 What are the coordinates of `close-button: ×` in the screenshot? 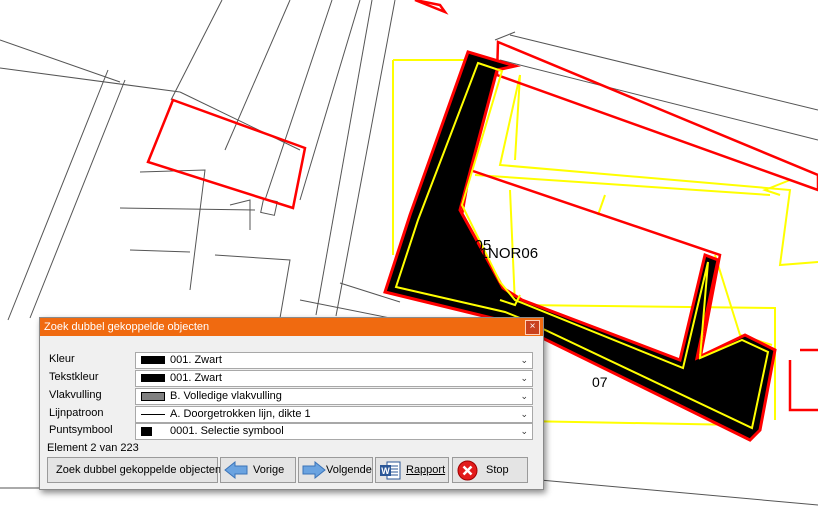 It's located at (532, 327).